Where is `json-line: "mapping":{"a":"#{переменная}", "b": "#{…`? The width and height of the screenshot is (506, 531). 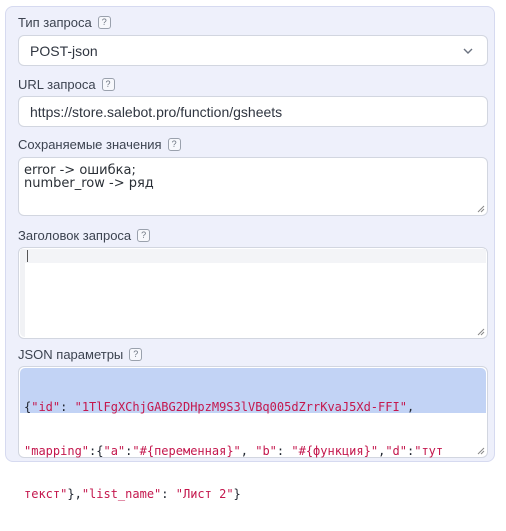
json-line: "mapping":{"a":"#{переменная}", "b": "#{… is located at coordinates (251, 451).